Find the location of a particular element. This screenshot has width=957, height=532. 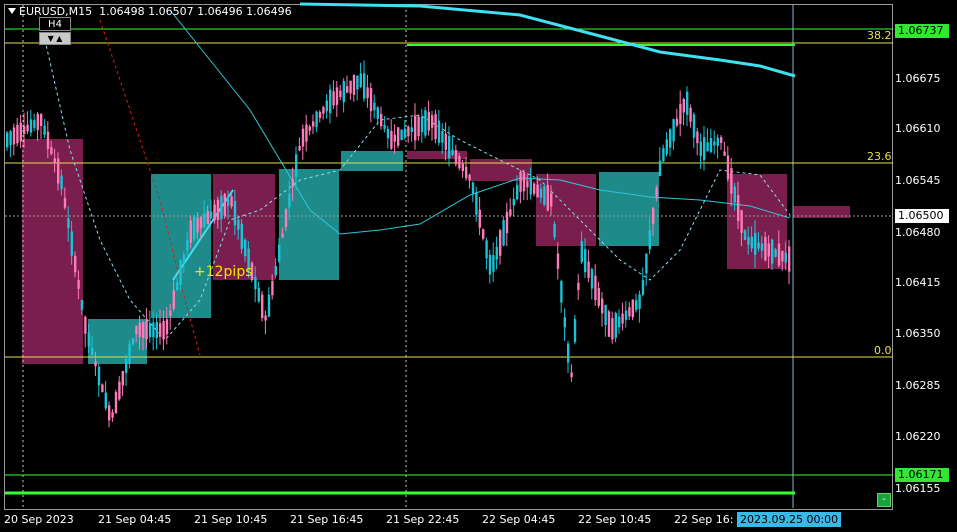

fibo-label-382: 38.2 is located at coordinates (879, 35).